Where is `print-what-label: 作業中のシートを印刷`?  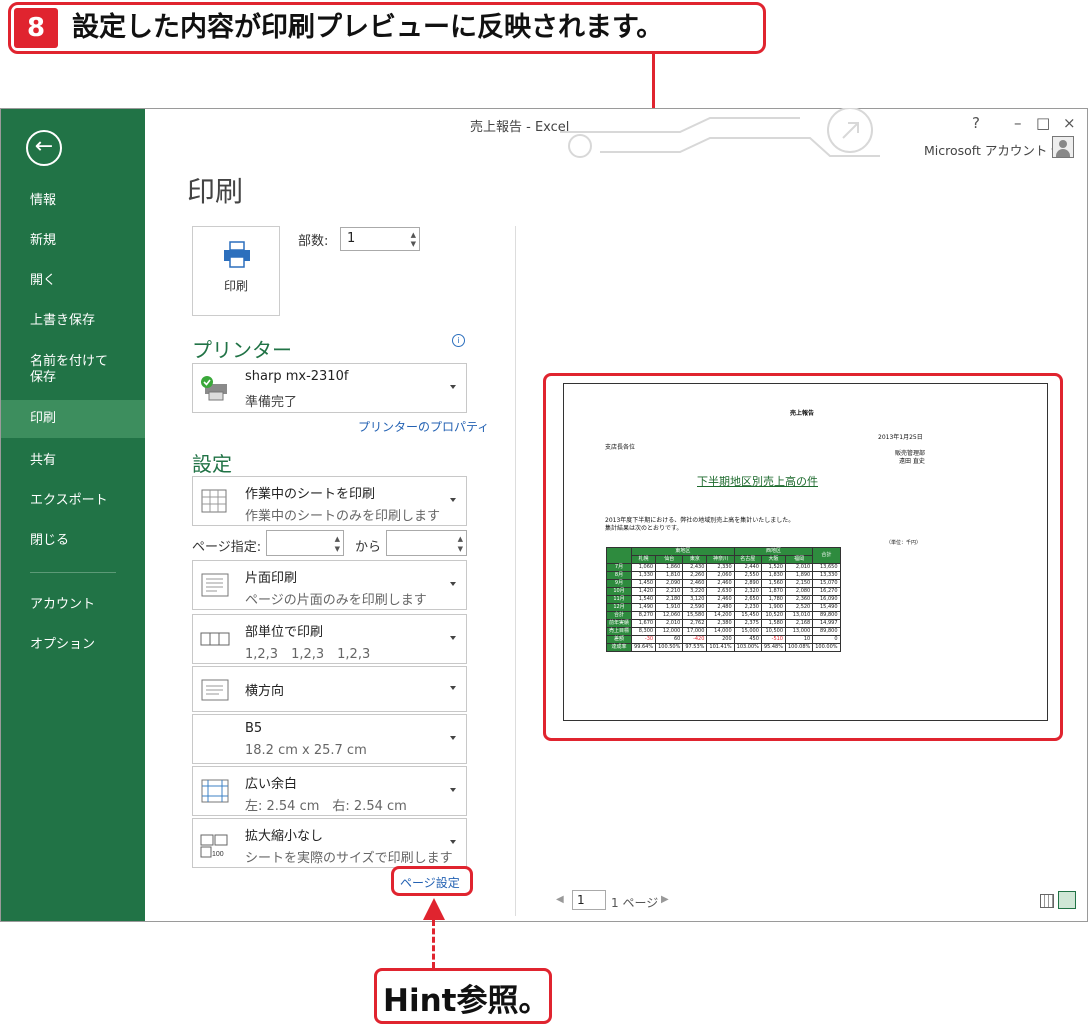 print-what-label: 作業中のシートを印刷 is located at coordinates (310, 494).